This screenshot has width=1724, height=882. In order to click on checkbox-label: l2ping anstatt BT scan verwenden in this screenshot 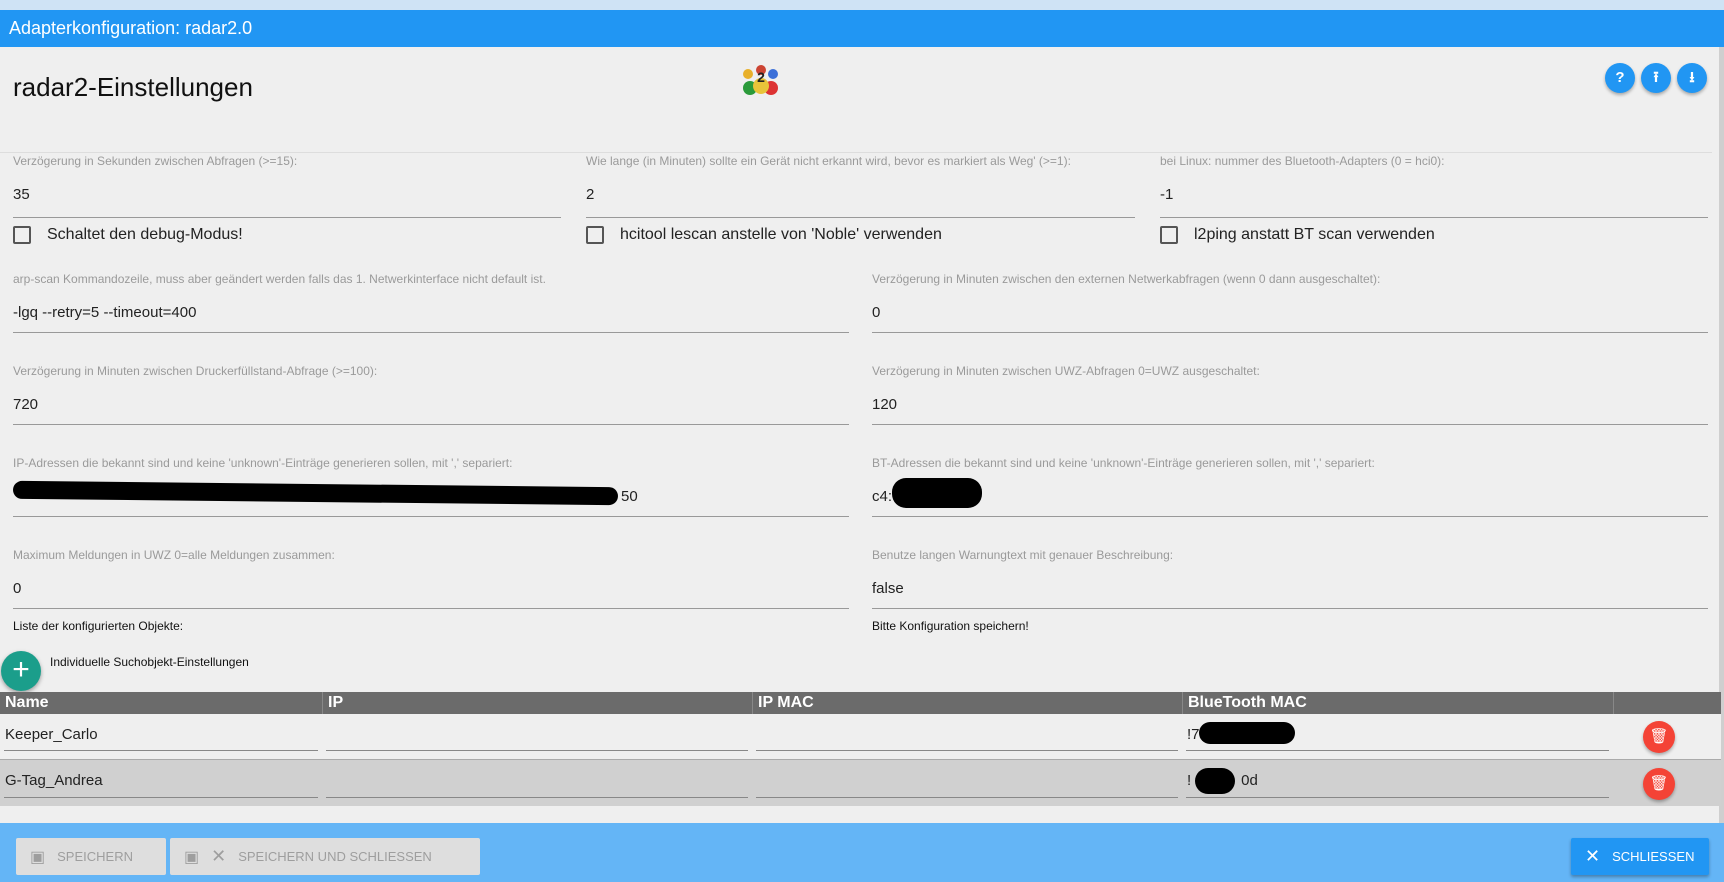, I will do `click(1314, 234)`.